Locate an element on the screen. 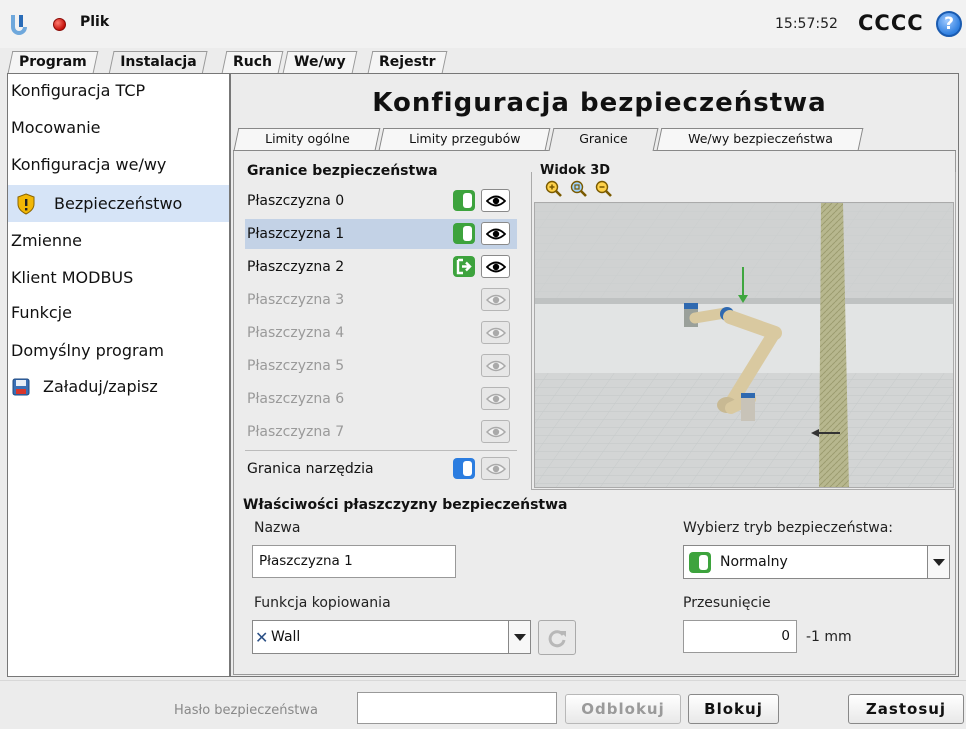 This screenshot has height=729, width=966. apply-button: Zastosuj is located at coordinates (906, 709).